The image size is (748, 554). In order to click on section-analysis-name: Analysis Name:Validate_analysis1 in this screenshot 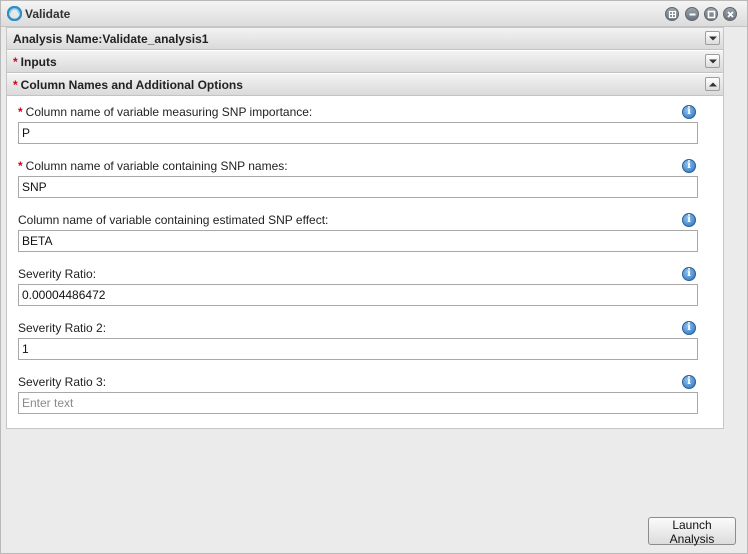, I will do `click(365, 39)`.